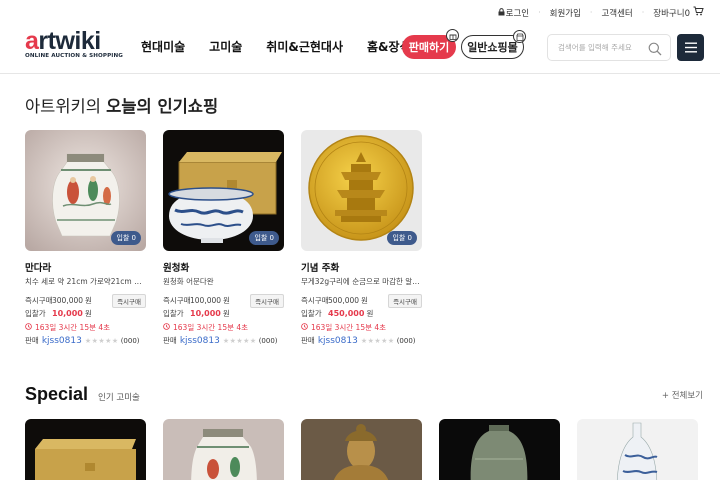 This screenshot has width=720, height=480. What do you see at coordinates (225, 46) in the screenshot?
I see `nav-antique-art: 고미술` at bounding box center [225, 46].